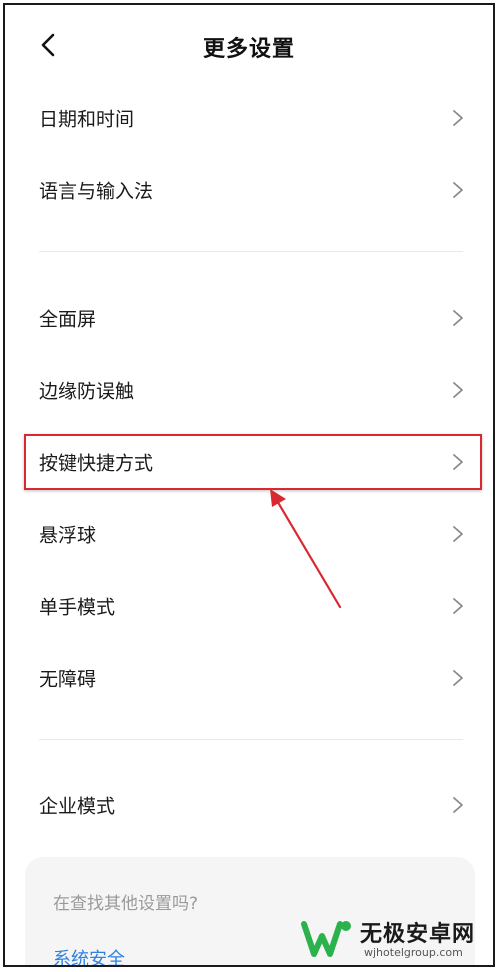 Image resolution: width=500 pixels, height=972 pixels. I want to click on settings-item-one-hand-mode: 单手模式, so click(249, 606).